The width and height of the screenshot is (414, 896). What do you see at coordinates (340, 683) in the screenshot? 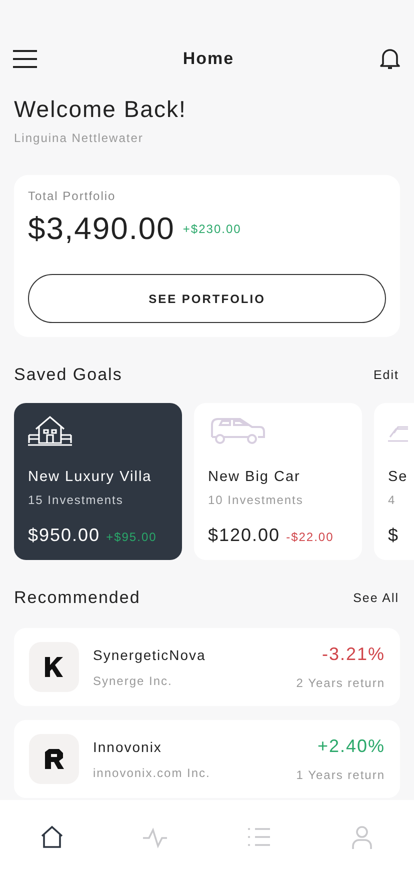
I see `return-period: 2 Years return` at bounding box center [340, 683].